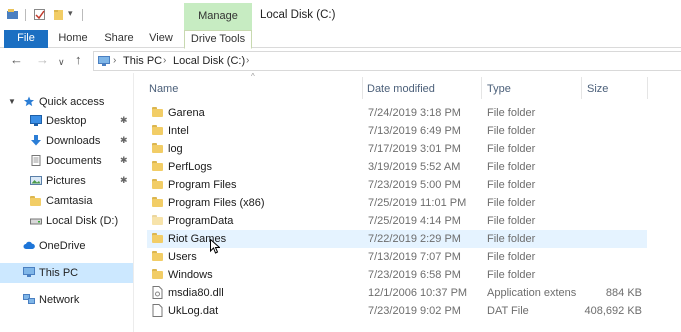  I want to click on file-row-windows: Windows 7/23/2019 6:58 PM File folder, so click(397, 275).